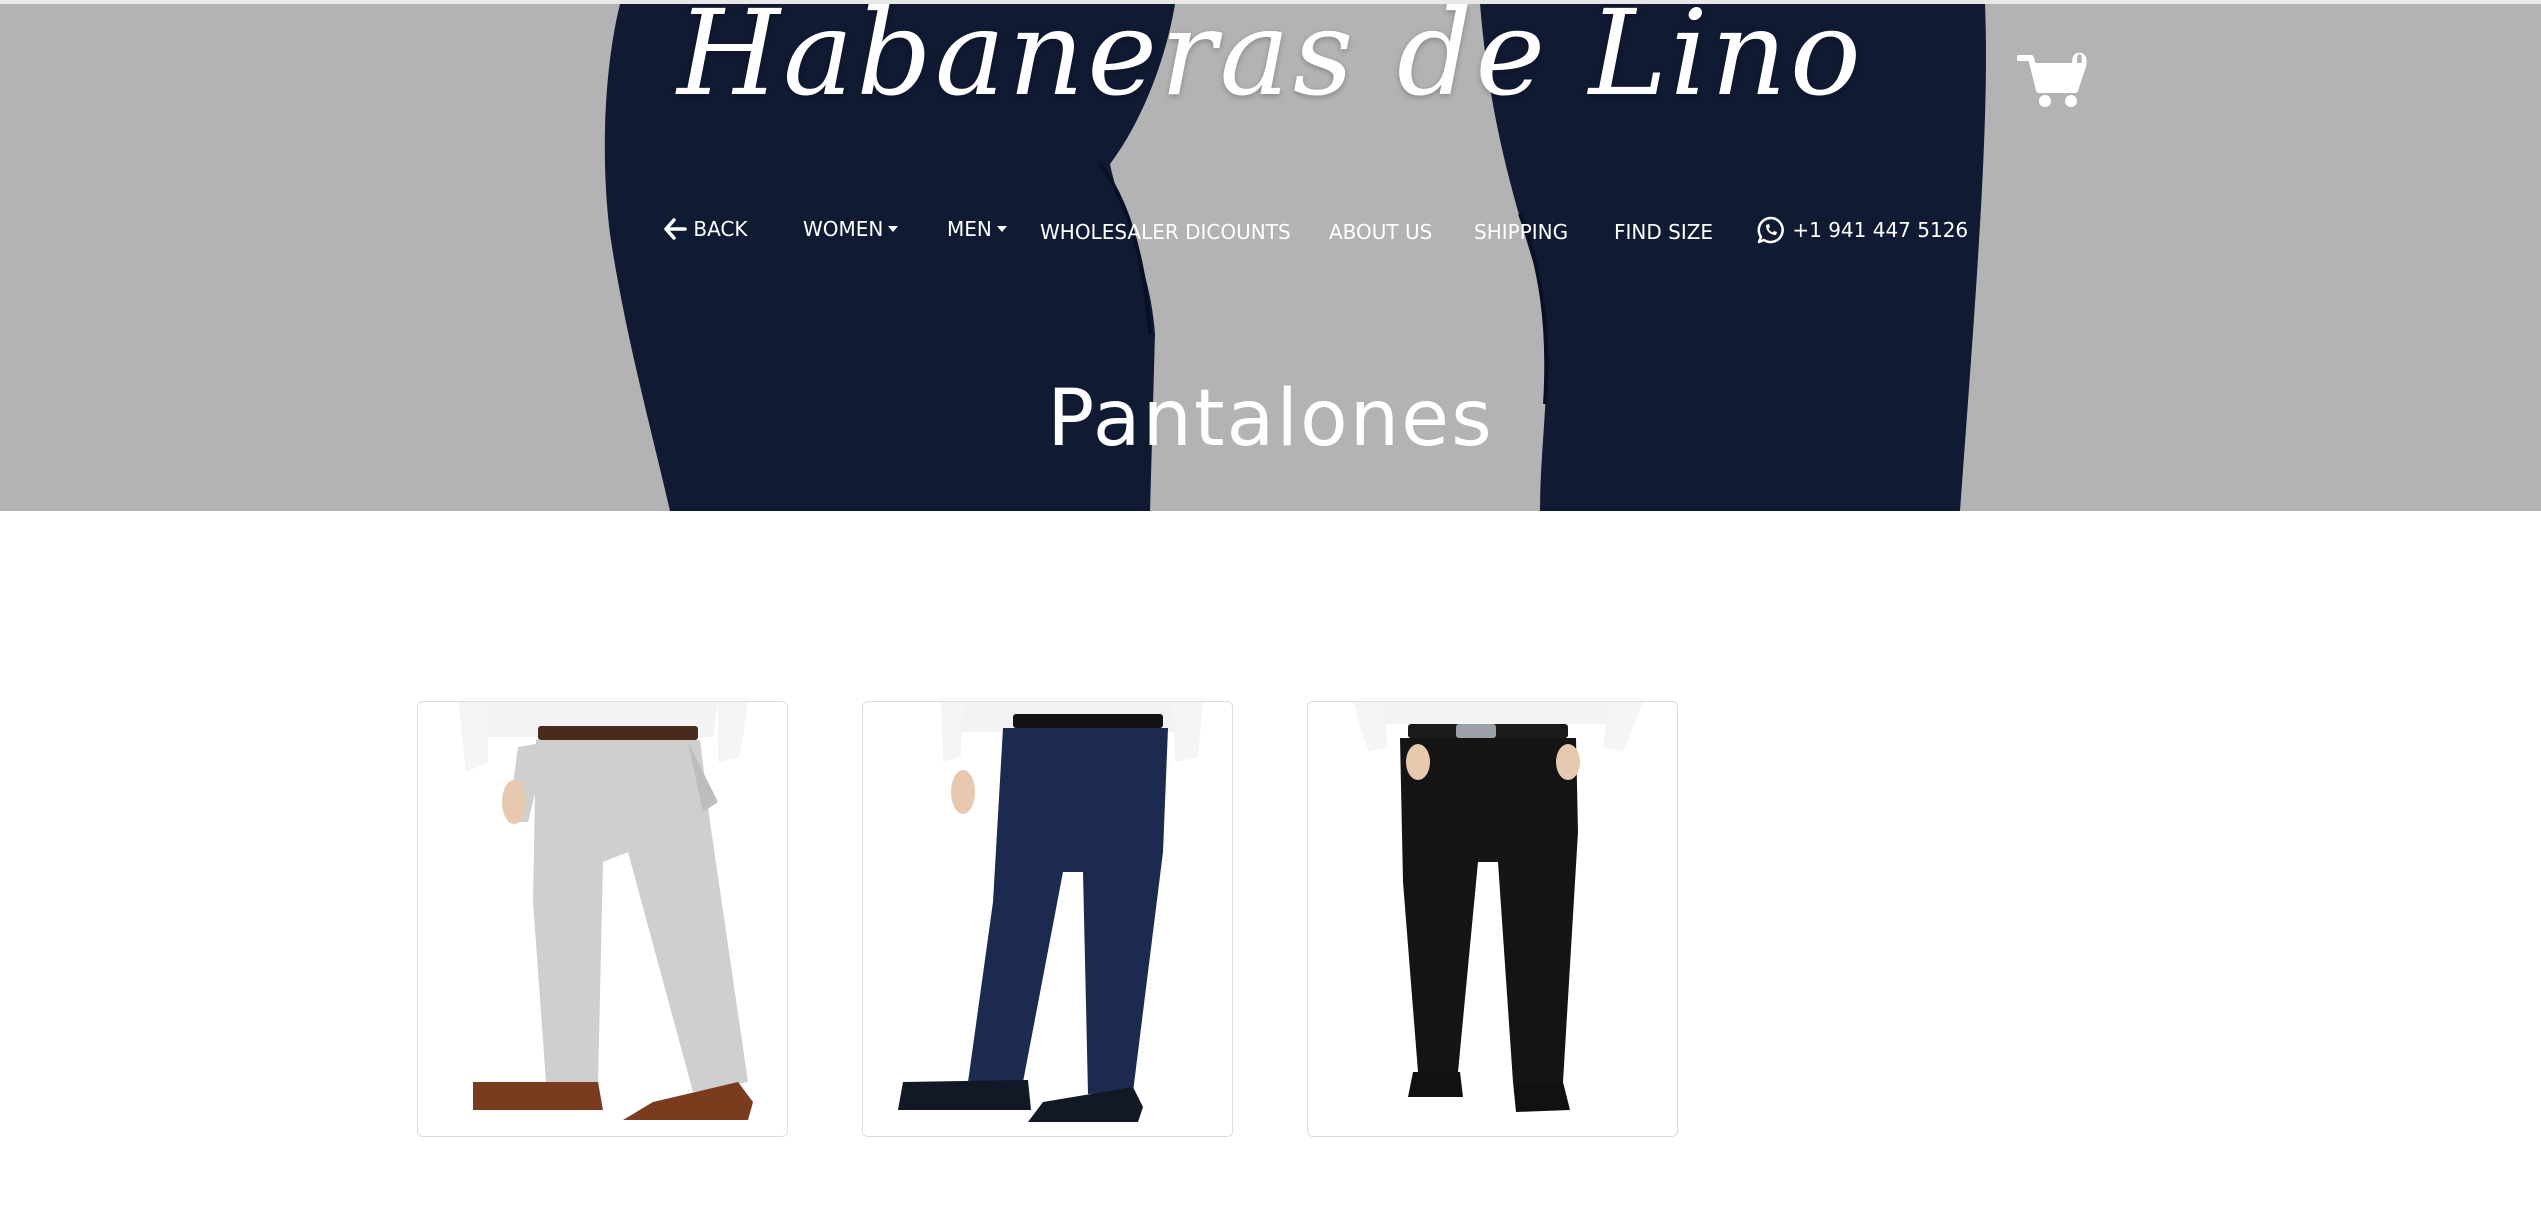 This screenshot has height=1215, width=2541. I want to click on whatsapp-icon, so click(1770, 229).